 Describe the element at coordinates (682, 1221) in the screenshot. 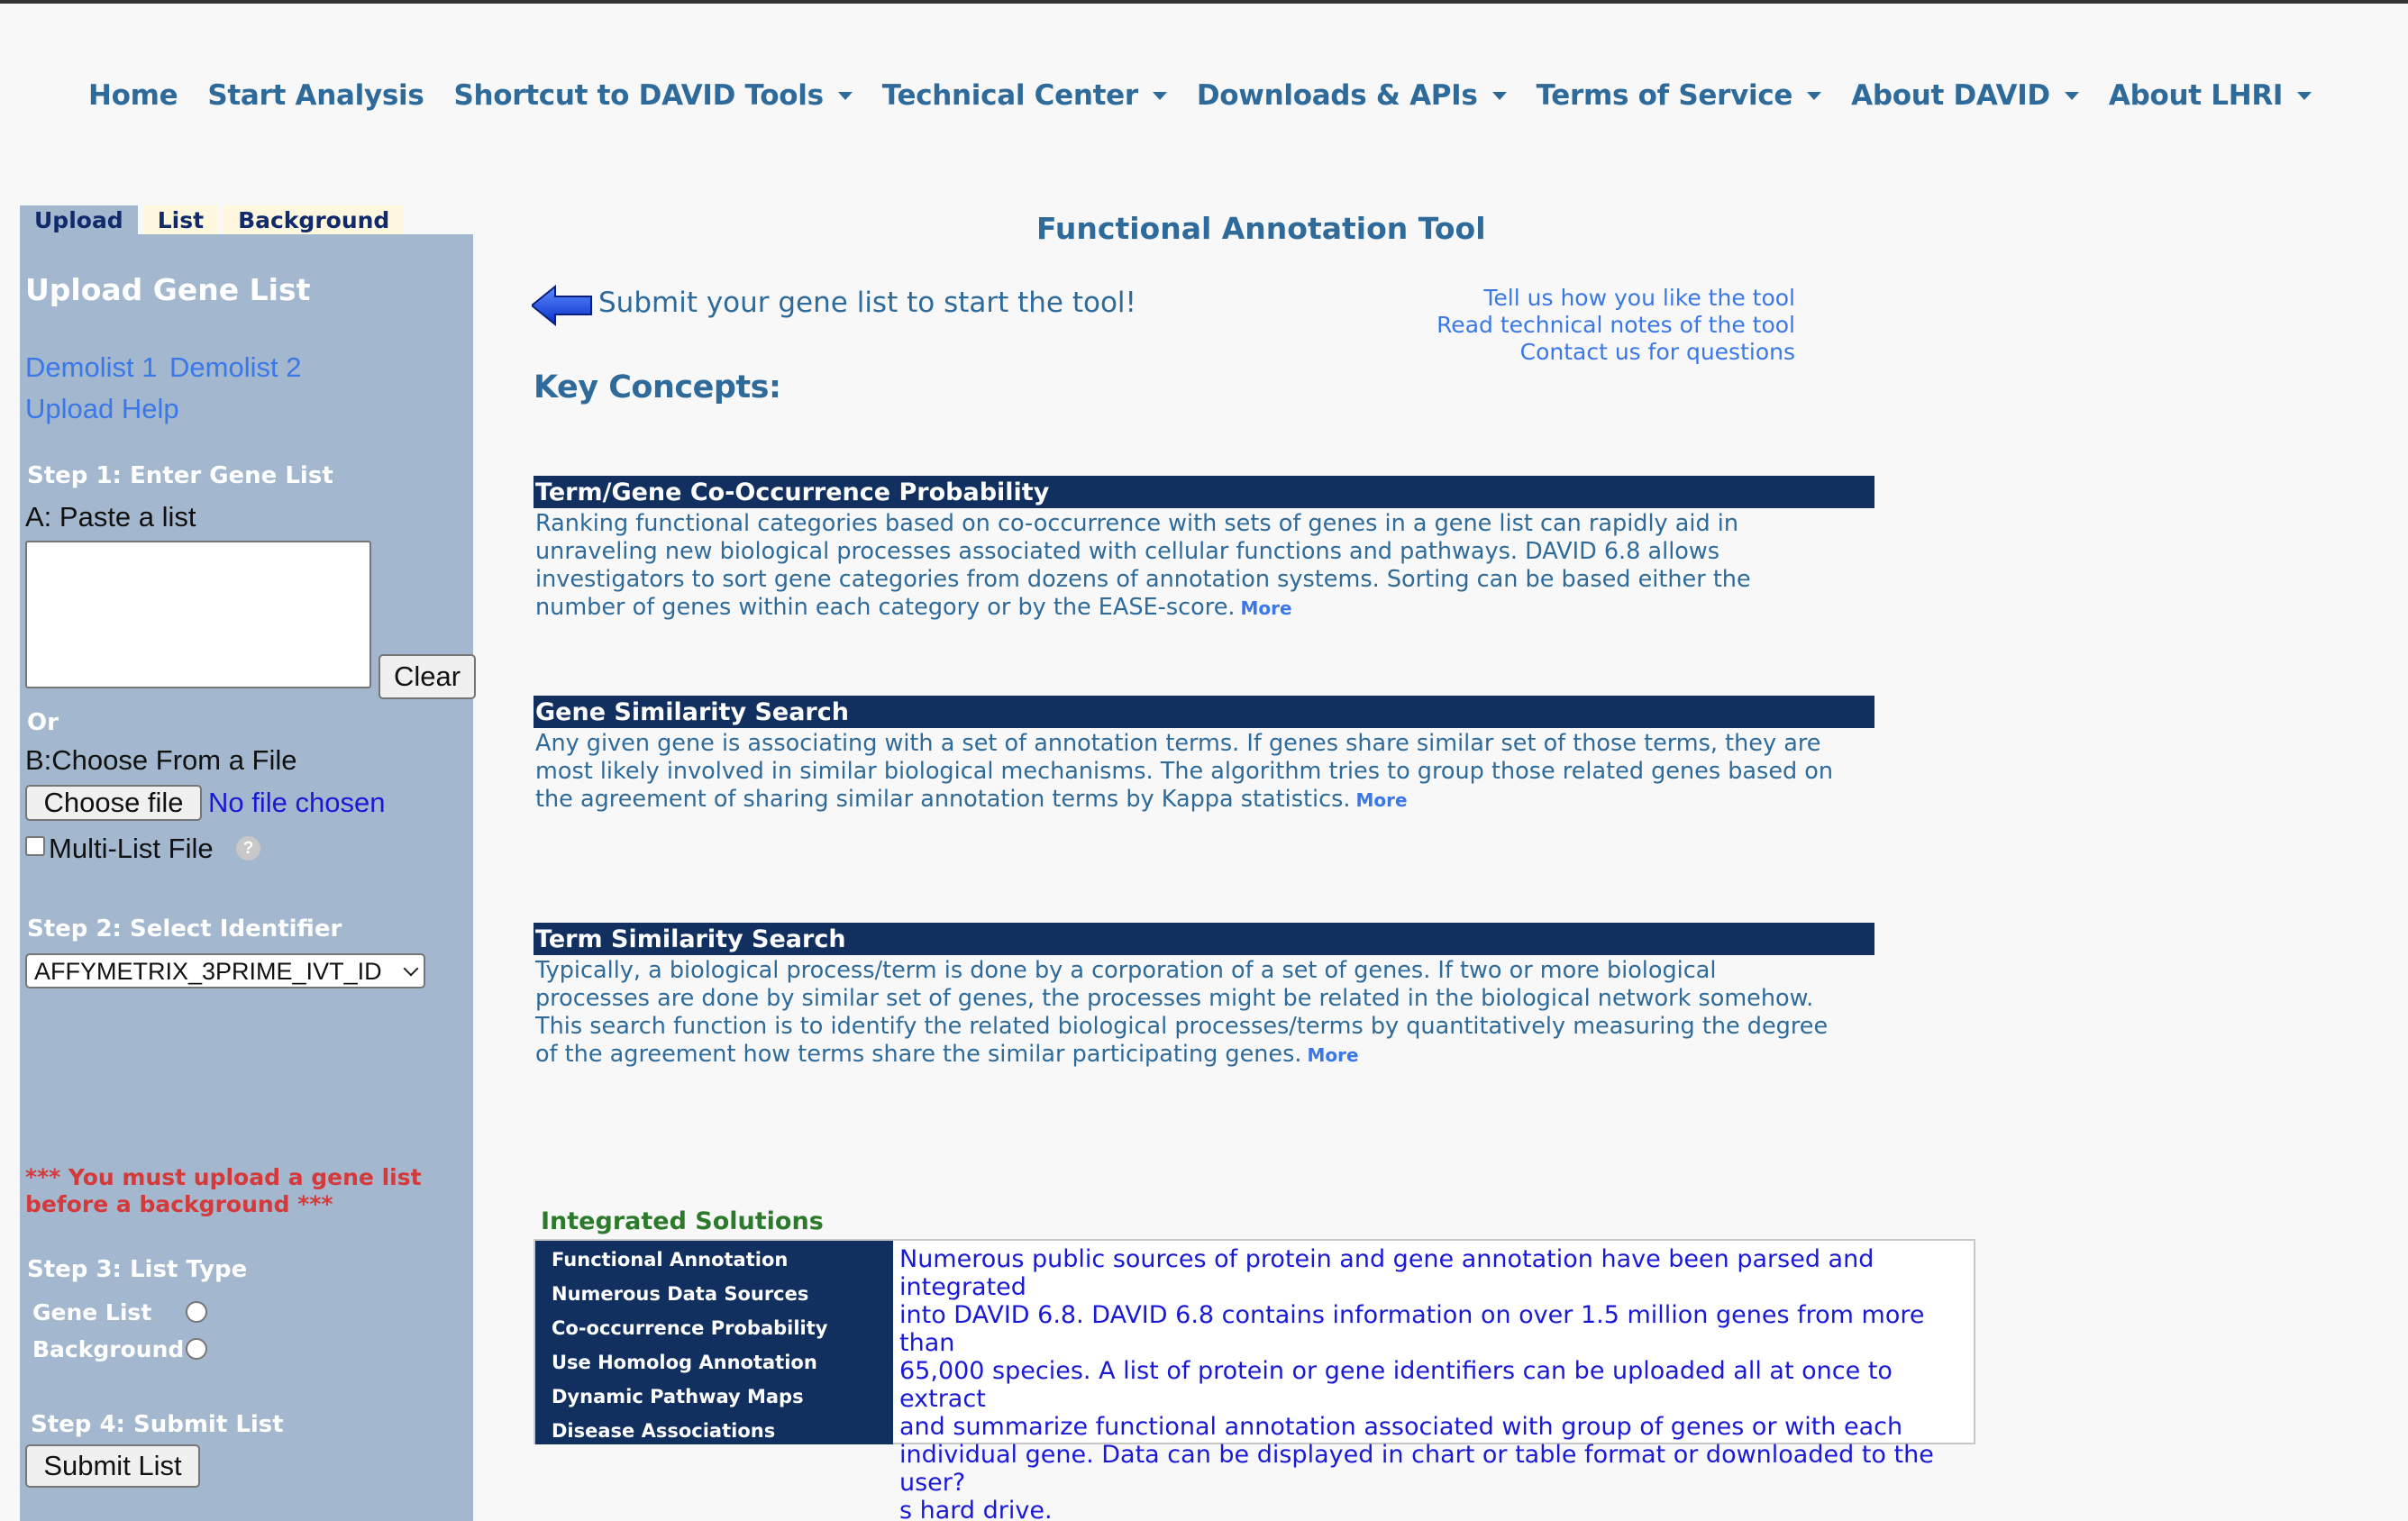

I see `integrated-solutions-heading: Integrated Solutions` at that location.